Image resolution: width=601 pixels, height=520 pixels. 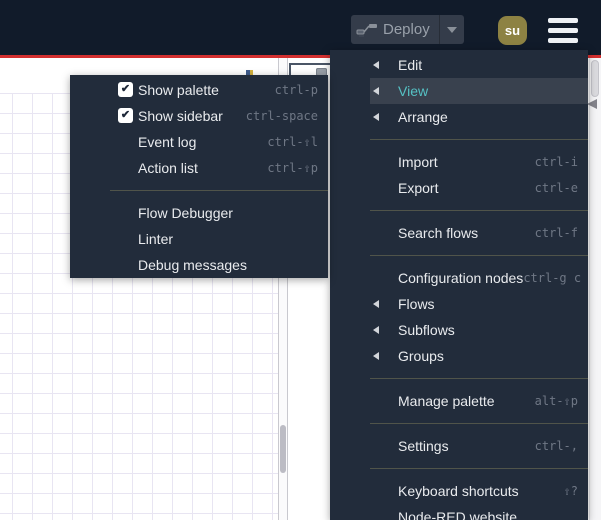 I want to click on menu-item-label: Edit, so click(x=410, y=65).